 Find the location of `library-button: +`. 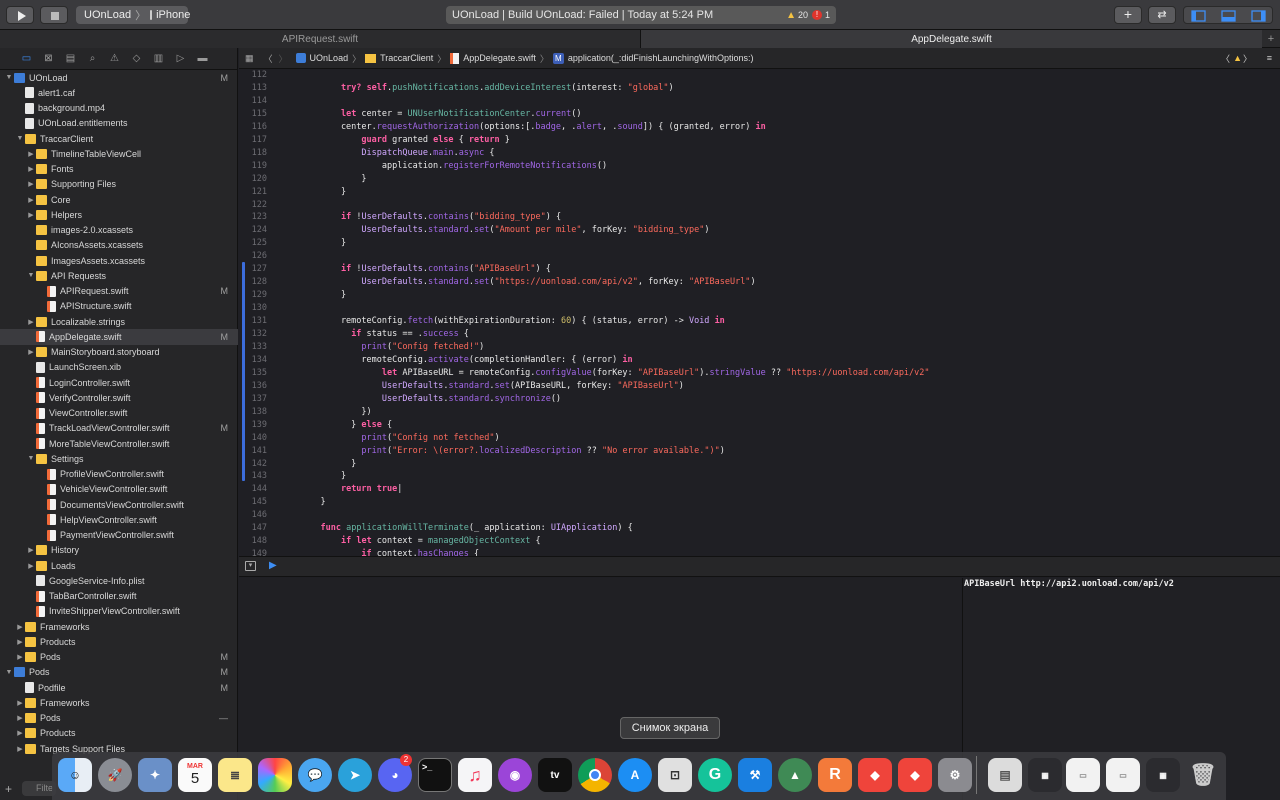

library-button: + is located at coordinates (1128, 15).